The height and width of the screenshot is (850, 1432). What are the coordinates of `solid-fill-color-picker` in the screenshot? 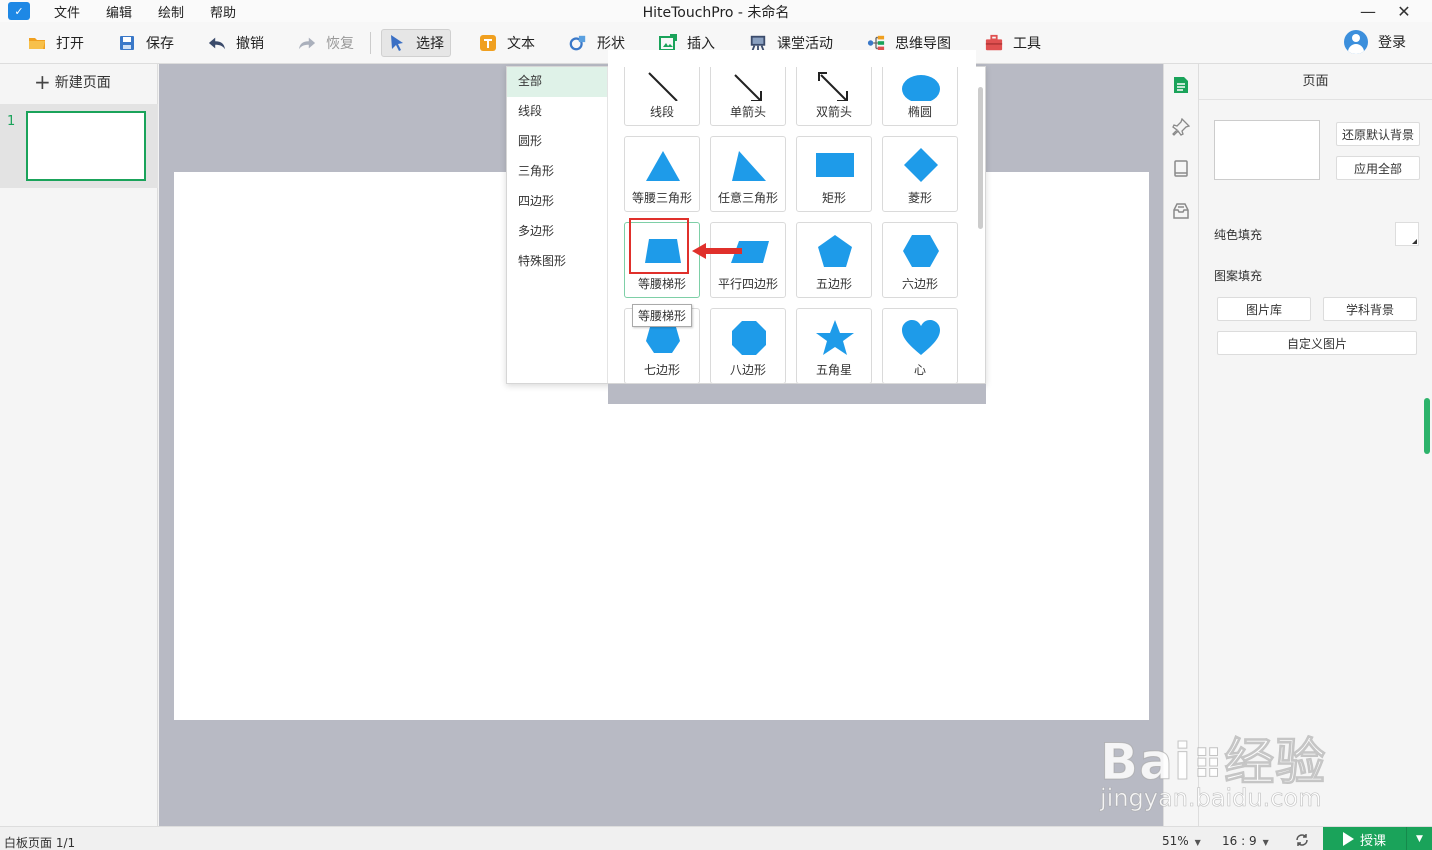 It's located at (1407, 234).